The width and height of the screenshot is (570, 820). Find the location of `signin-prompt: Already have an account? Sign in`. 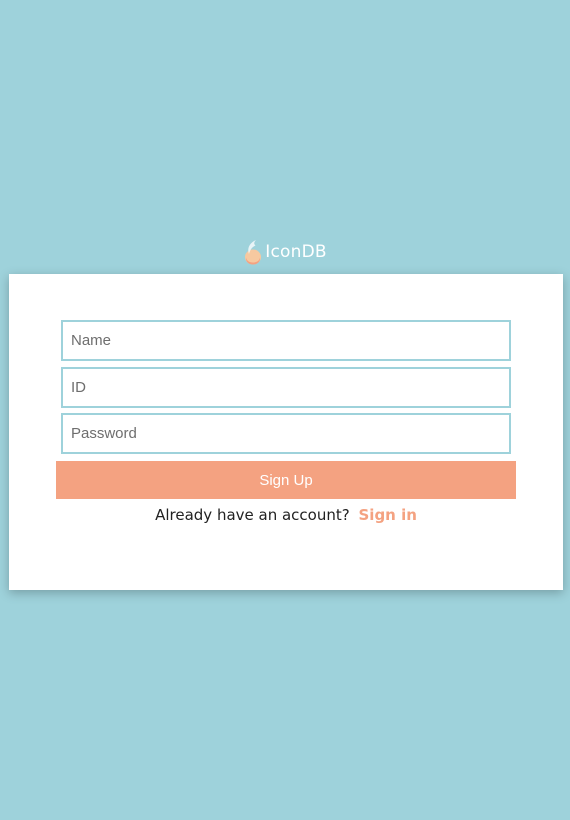

signin-prompt: Already have an account? Sign in is located at coordinates (286, 515).